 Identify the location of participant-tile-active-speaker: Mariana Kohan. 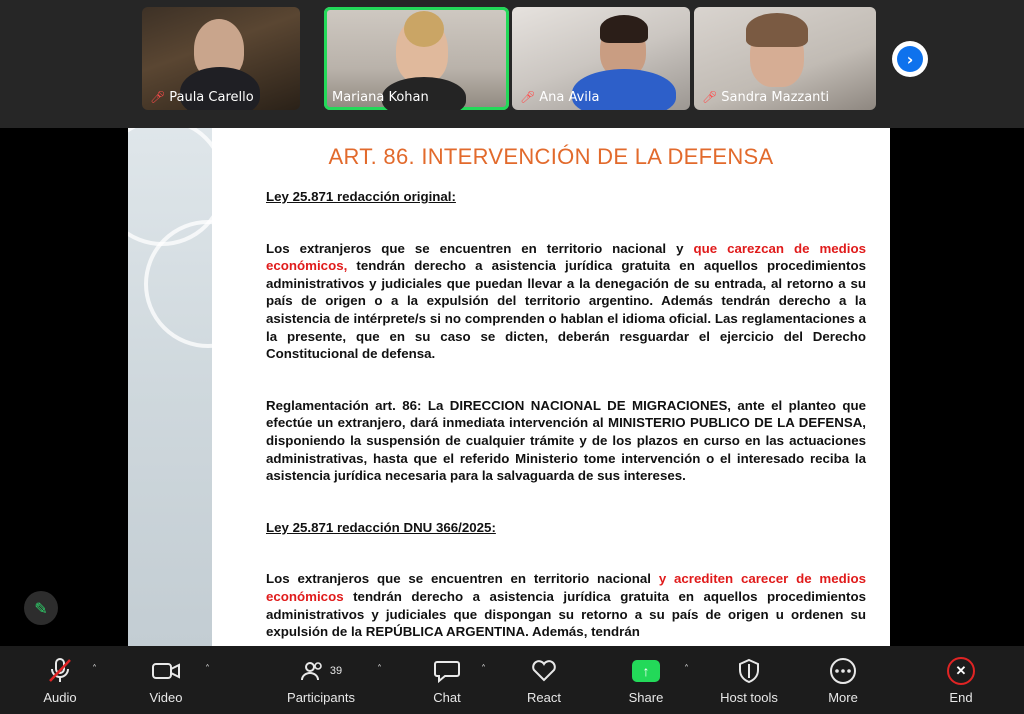
(416, 58).